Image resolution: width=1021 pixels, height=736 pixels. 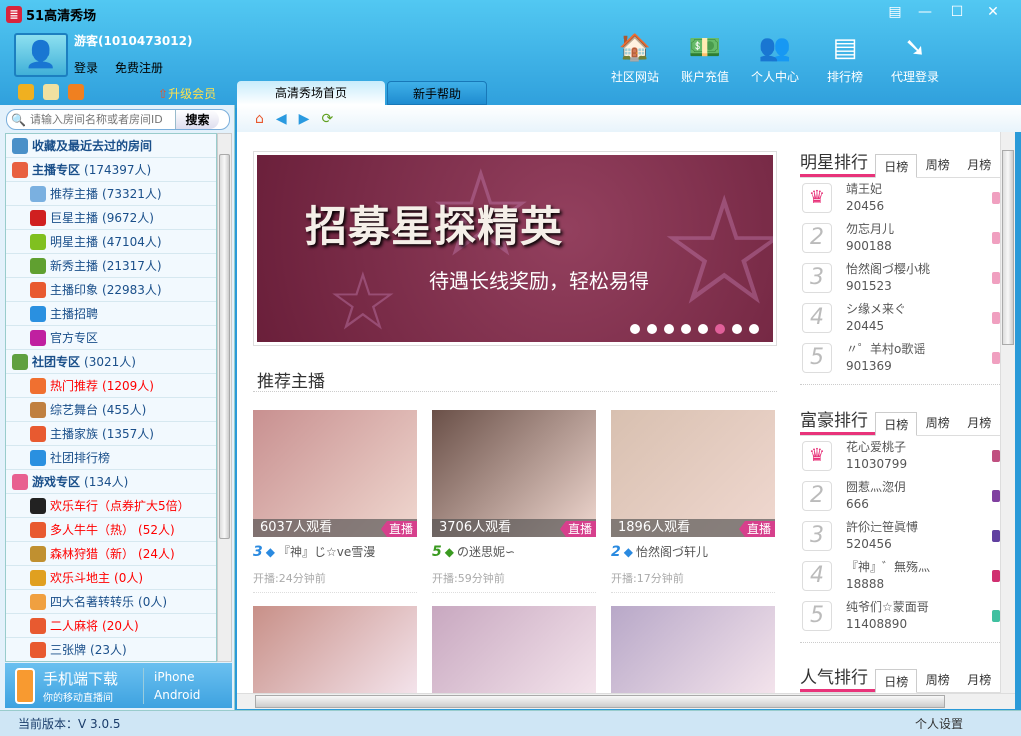 I want to click on tree-item: 新秀主播 (21317人), so click(x=111, y=266).